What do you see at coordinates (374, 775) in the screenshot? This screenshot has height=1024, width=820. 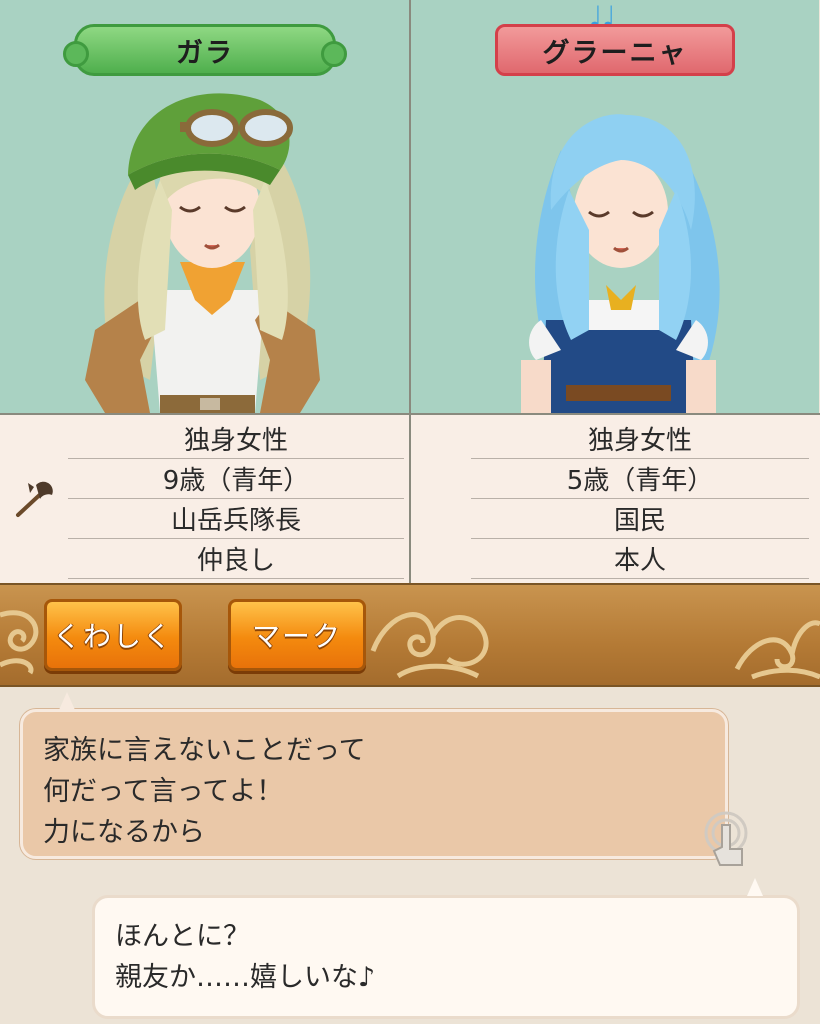 I see `speech-bubble-left: 家族に言えないことだって 何だって言ってよ！ 力になるから` at bounding box center [374, 775].